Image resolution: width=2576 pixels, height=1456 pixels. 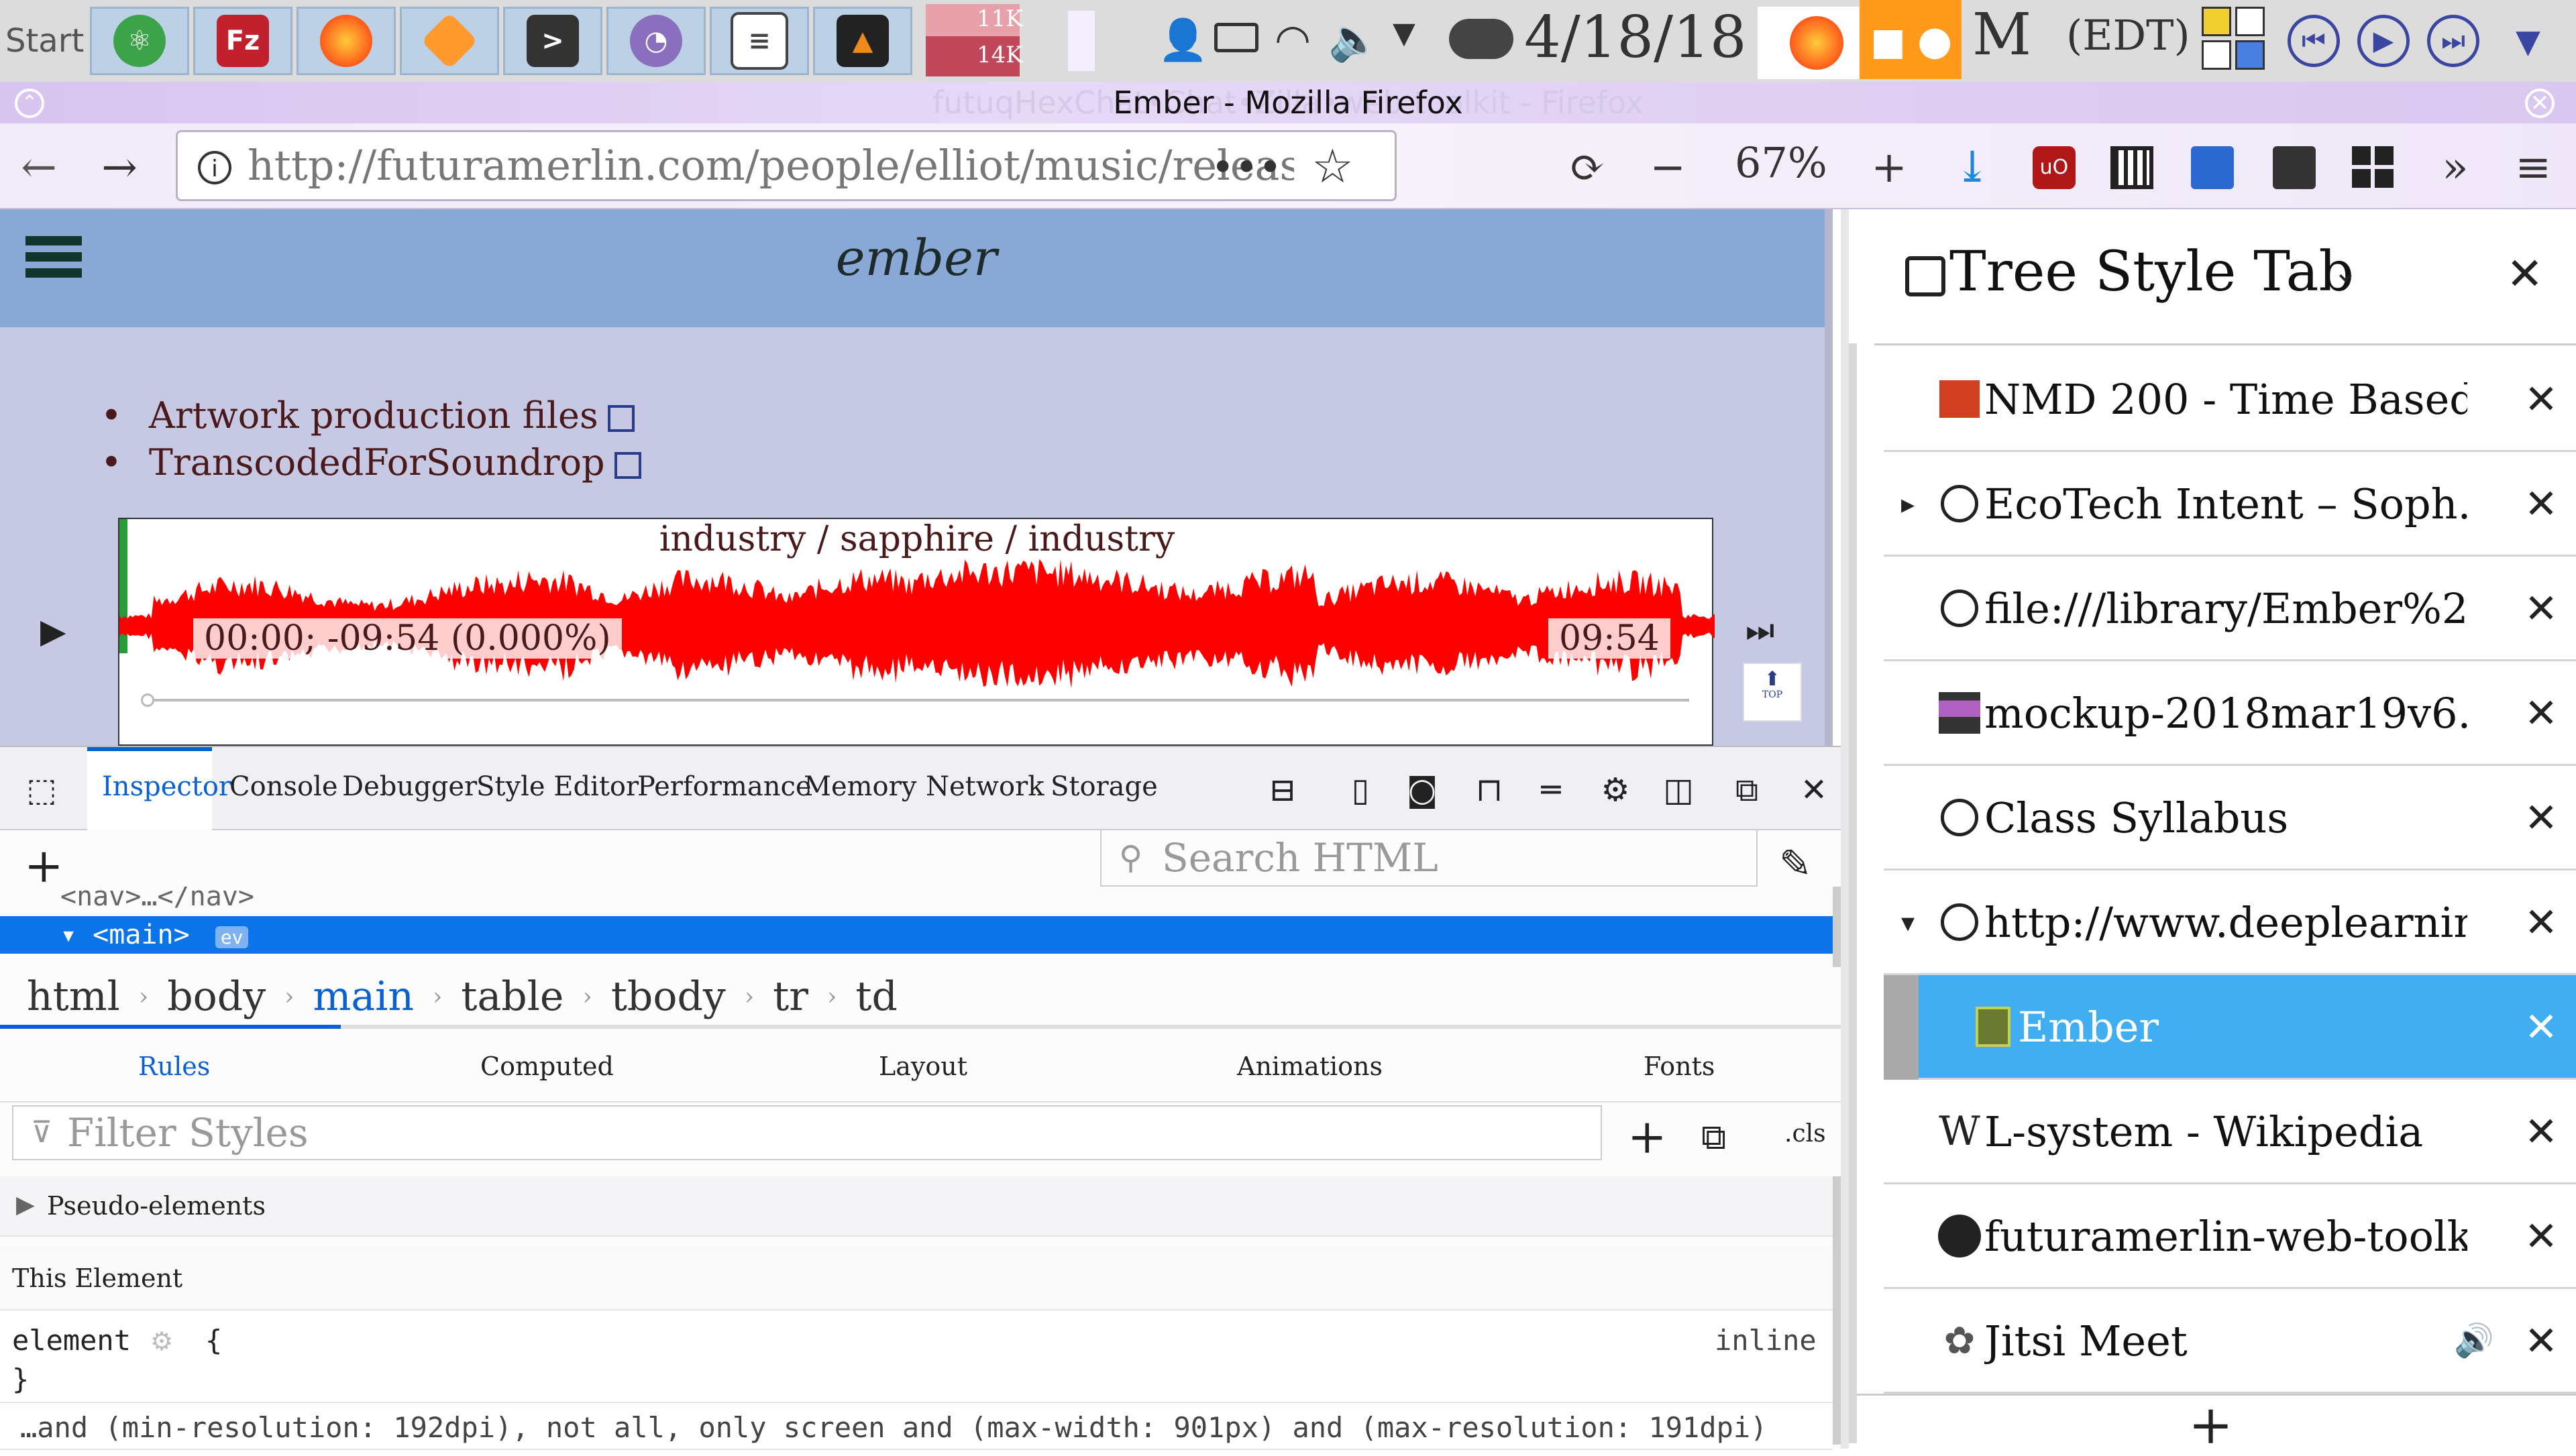 I want to click on tab-performance: Performance, so click(x=724, y=786).